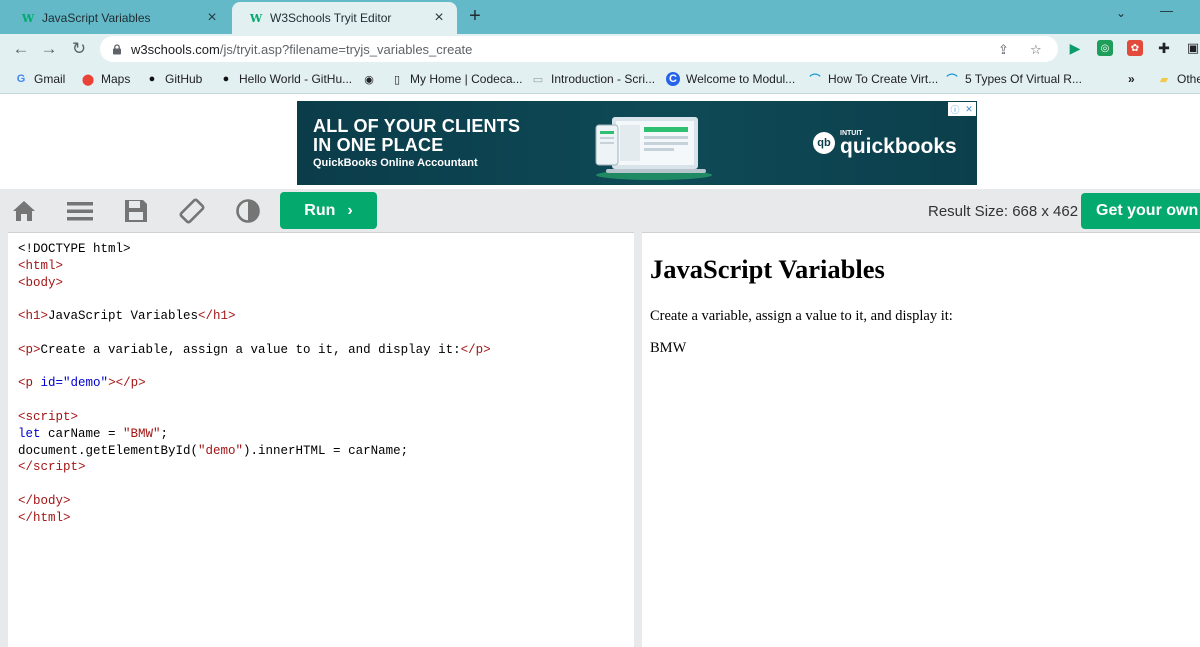  I want to click on tab-javascript-variables: W JavaScript Variables ×, so click(117, 18).